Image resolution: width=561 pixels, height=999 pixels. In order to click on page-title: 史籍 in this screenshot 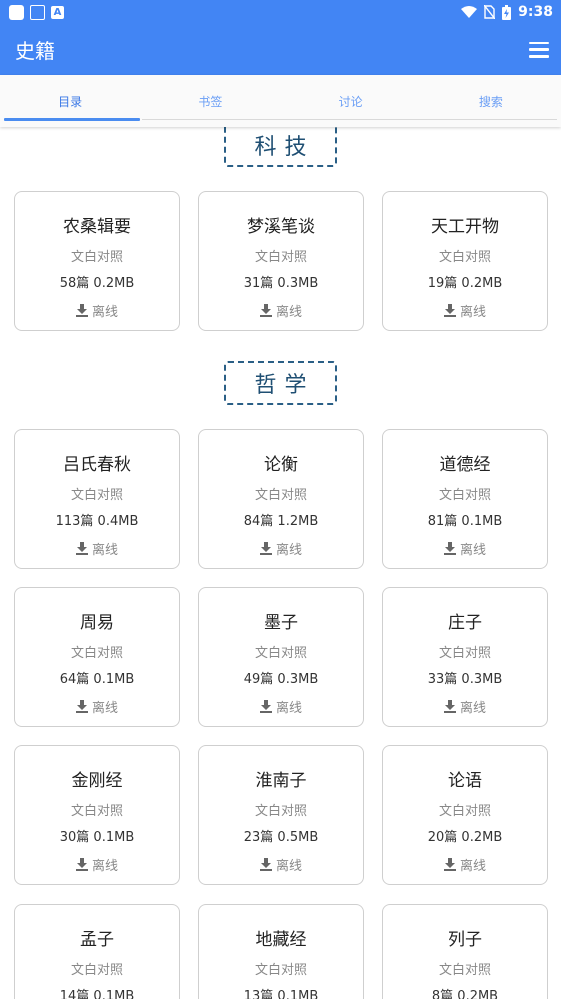, I will do `click(35, 51)`.